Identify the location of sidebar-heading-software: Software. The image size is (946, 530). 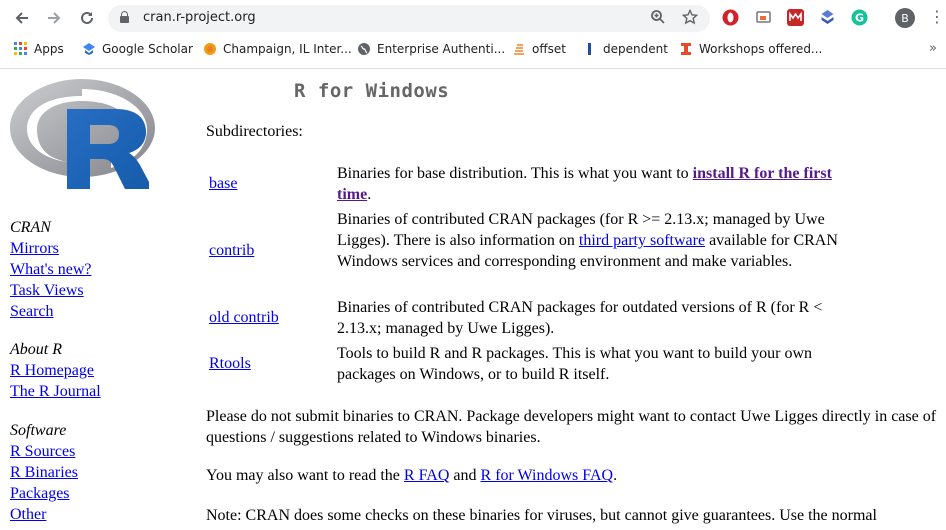
(38, 430).